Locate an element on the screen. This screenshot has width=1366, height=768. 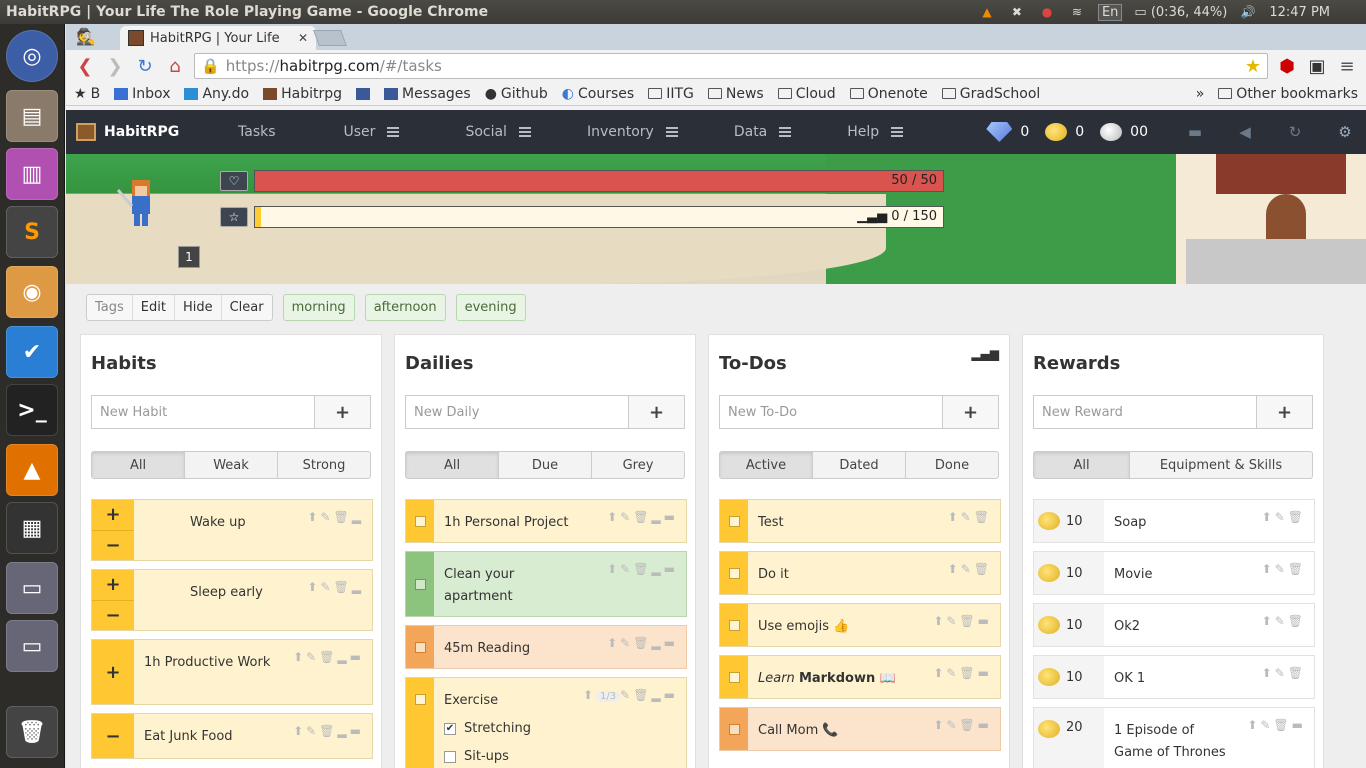
chat-icon: ▬ is located at coordinates (1195, 132).